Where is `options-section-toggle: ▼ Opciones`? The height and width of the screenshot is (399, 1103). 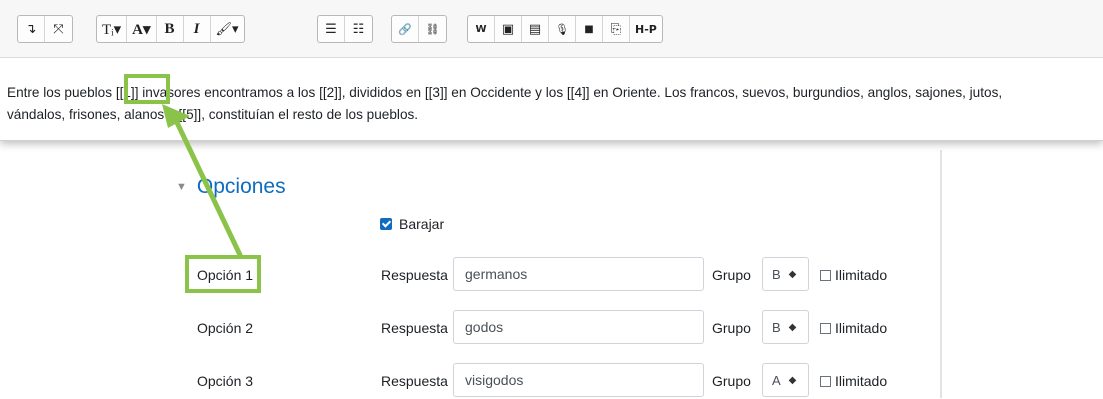
options-section-toggle: ▼ Opciones is located at coordinates (231, 187).